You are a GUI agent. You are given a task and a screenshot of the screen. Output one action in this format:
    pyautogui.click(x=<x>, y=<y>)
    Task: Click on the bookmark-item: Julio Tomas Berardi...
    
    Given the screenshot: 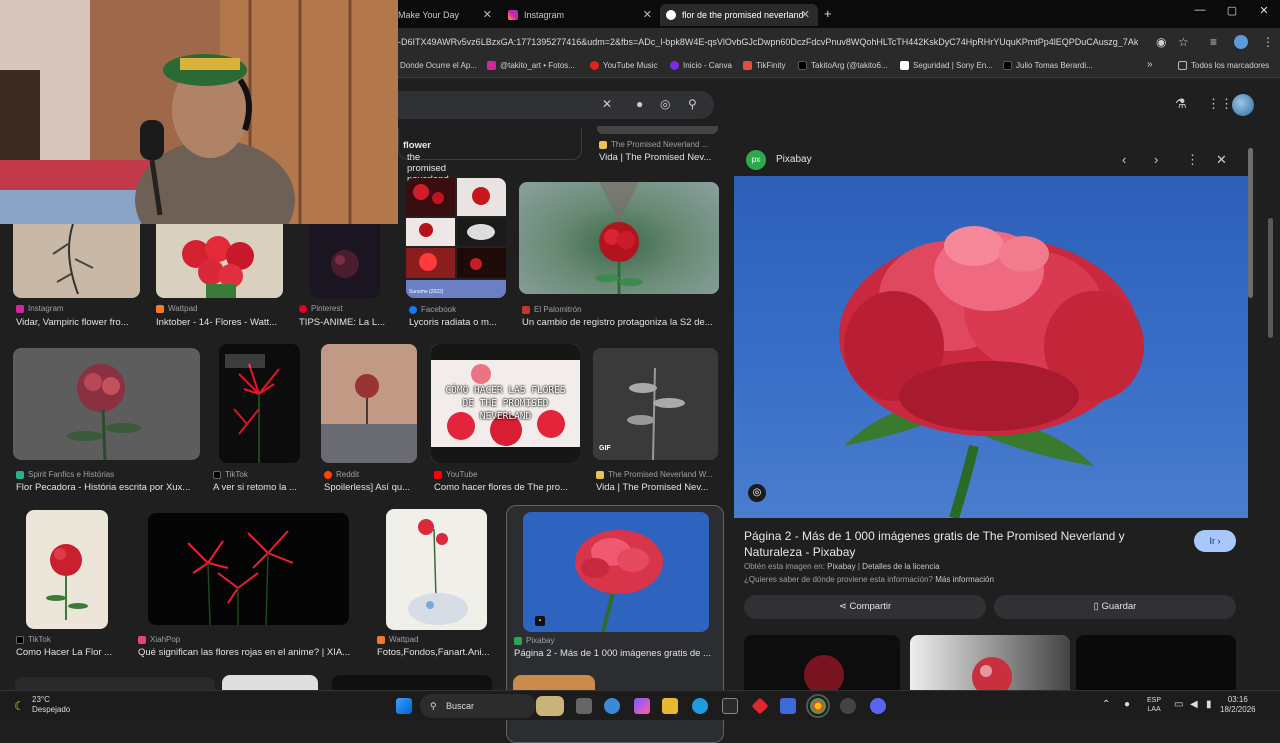 What is the action you would take?
    pyautogui.click(x=1048, y=65)
    